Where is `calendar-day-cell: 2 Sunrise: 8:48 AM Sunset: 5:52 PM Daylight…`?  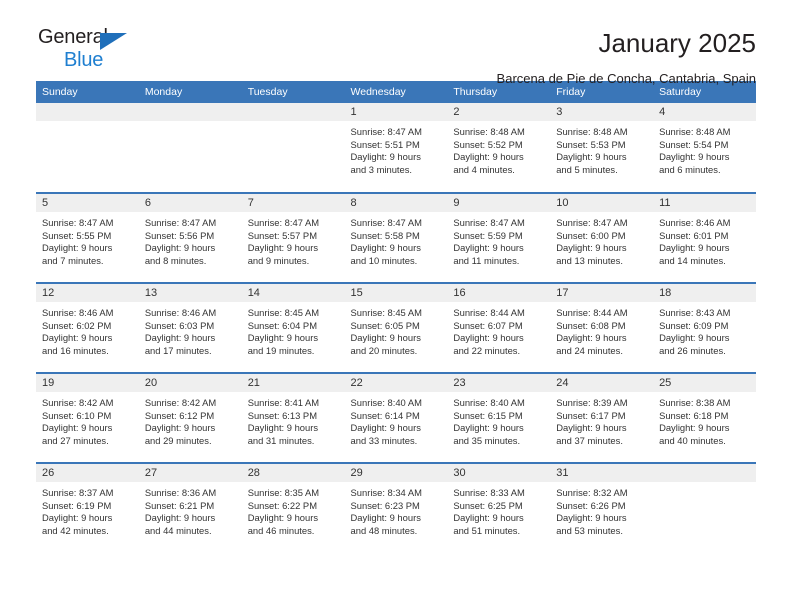 calendar-day-cell: 2 Sunrise: 8:48 AM Sunset: 5:52 PM Daylight… is located at coordinates (499, 148).